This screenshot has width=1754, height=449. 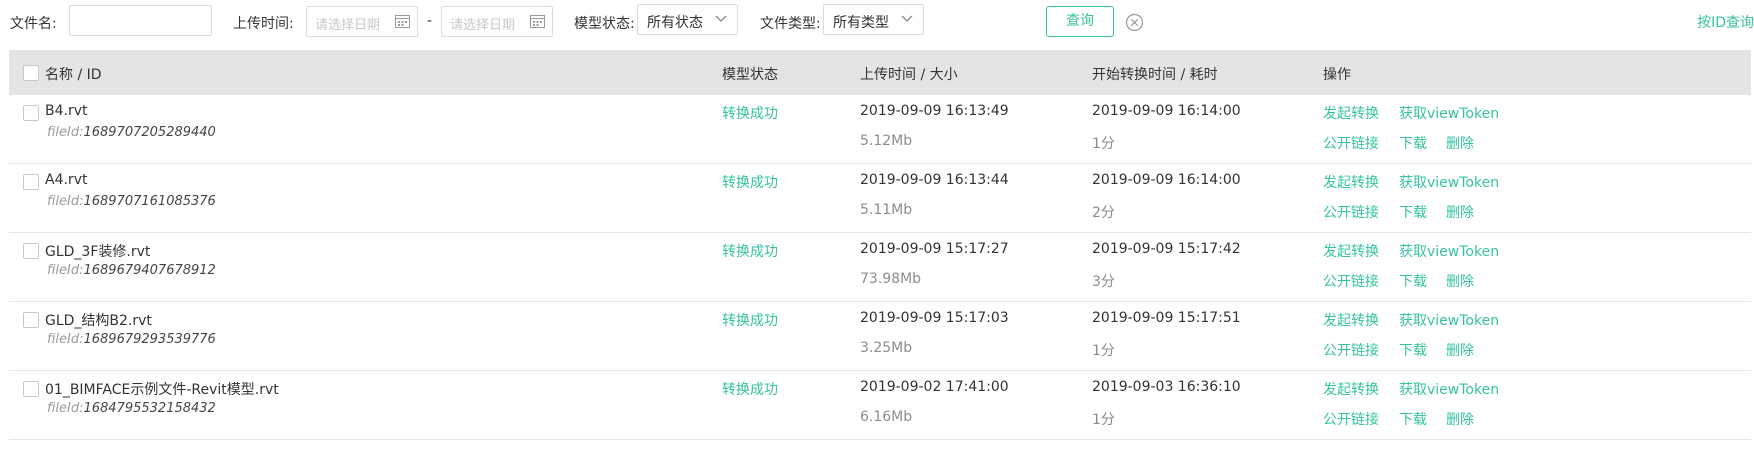 I want to click on model-status-value: 所有状态, so click(x=675, y=23).